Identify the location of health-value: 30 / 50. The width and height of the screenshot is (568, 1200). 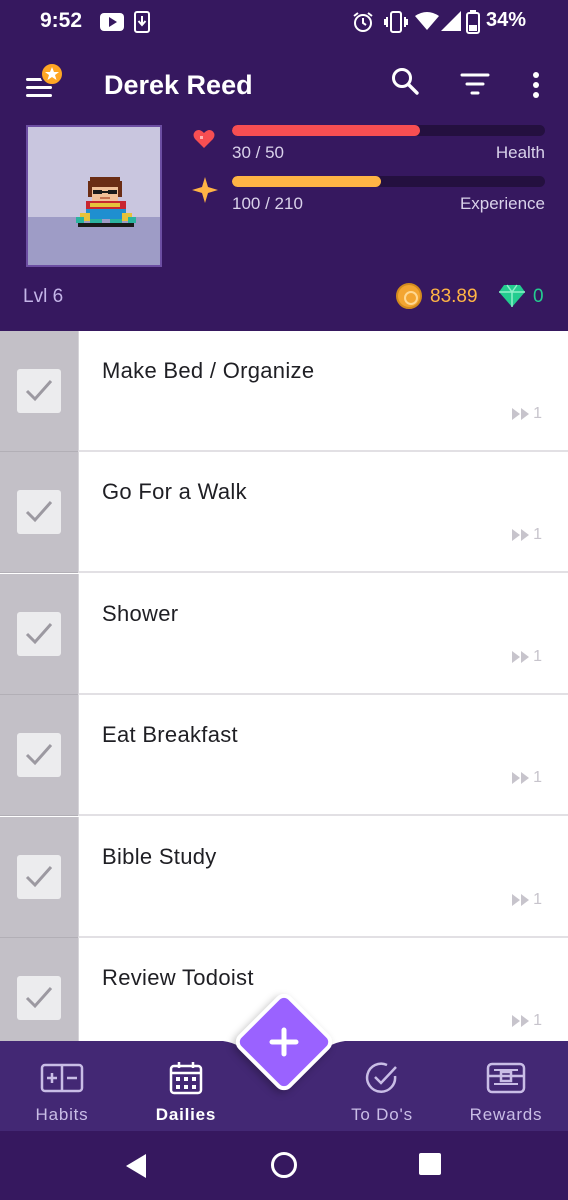
(258, 152).